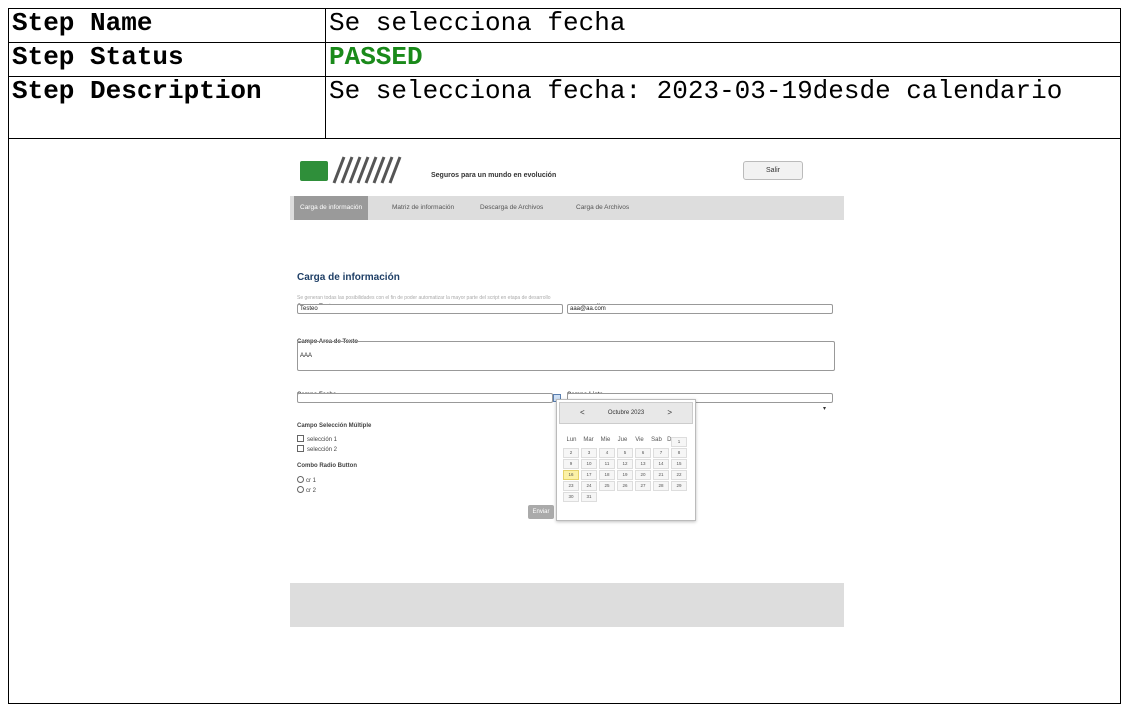  What do you see at coordinates (643, 464) in the screenshot?
I see `datepicker-day-13: 13` at bounding box center [643, 464].